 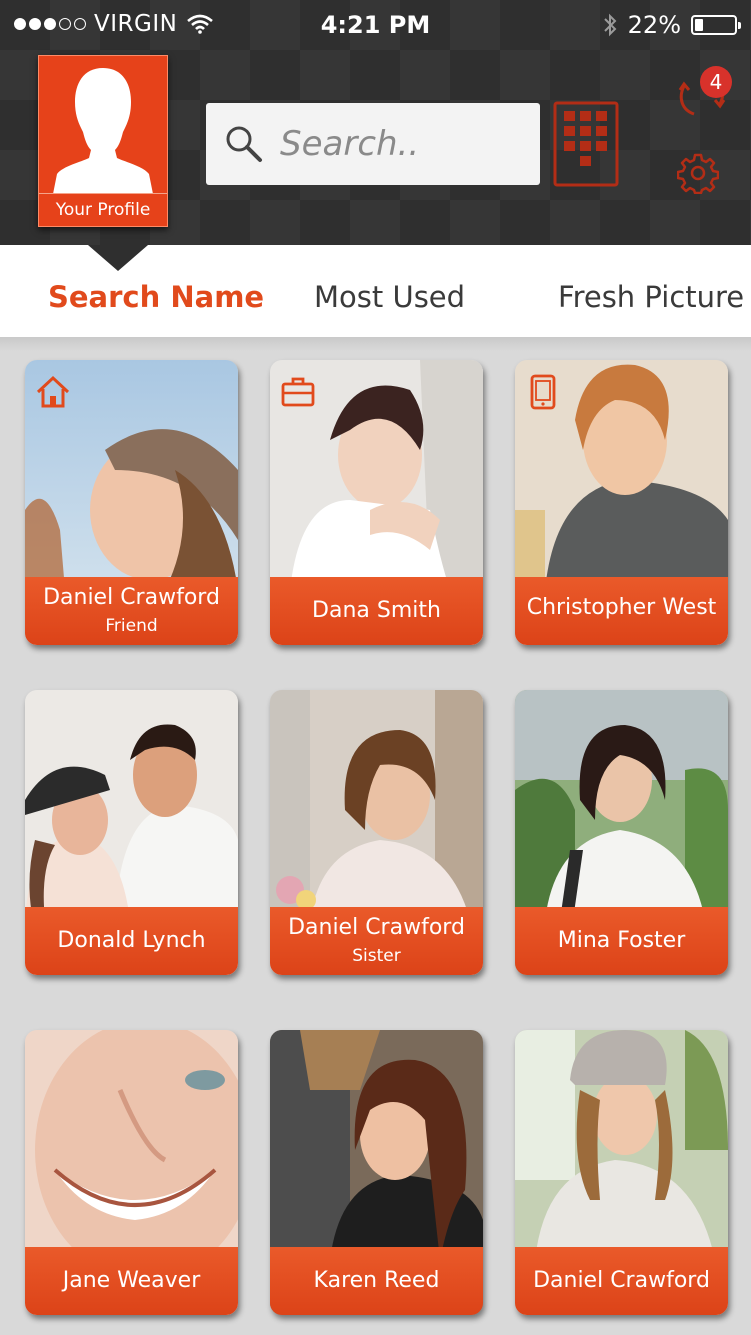 I want to click on contact-name-band: Donald Lynch, so click(x=131, y=941).